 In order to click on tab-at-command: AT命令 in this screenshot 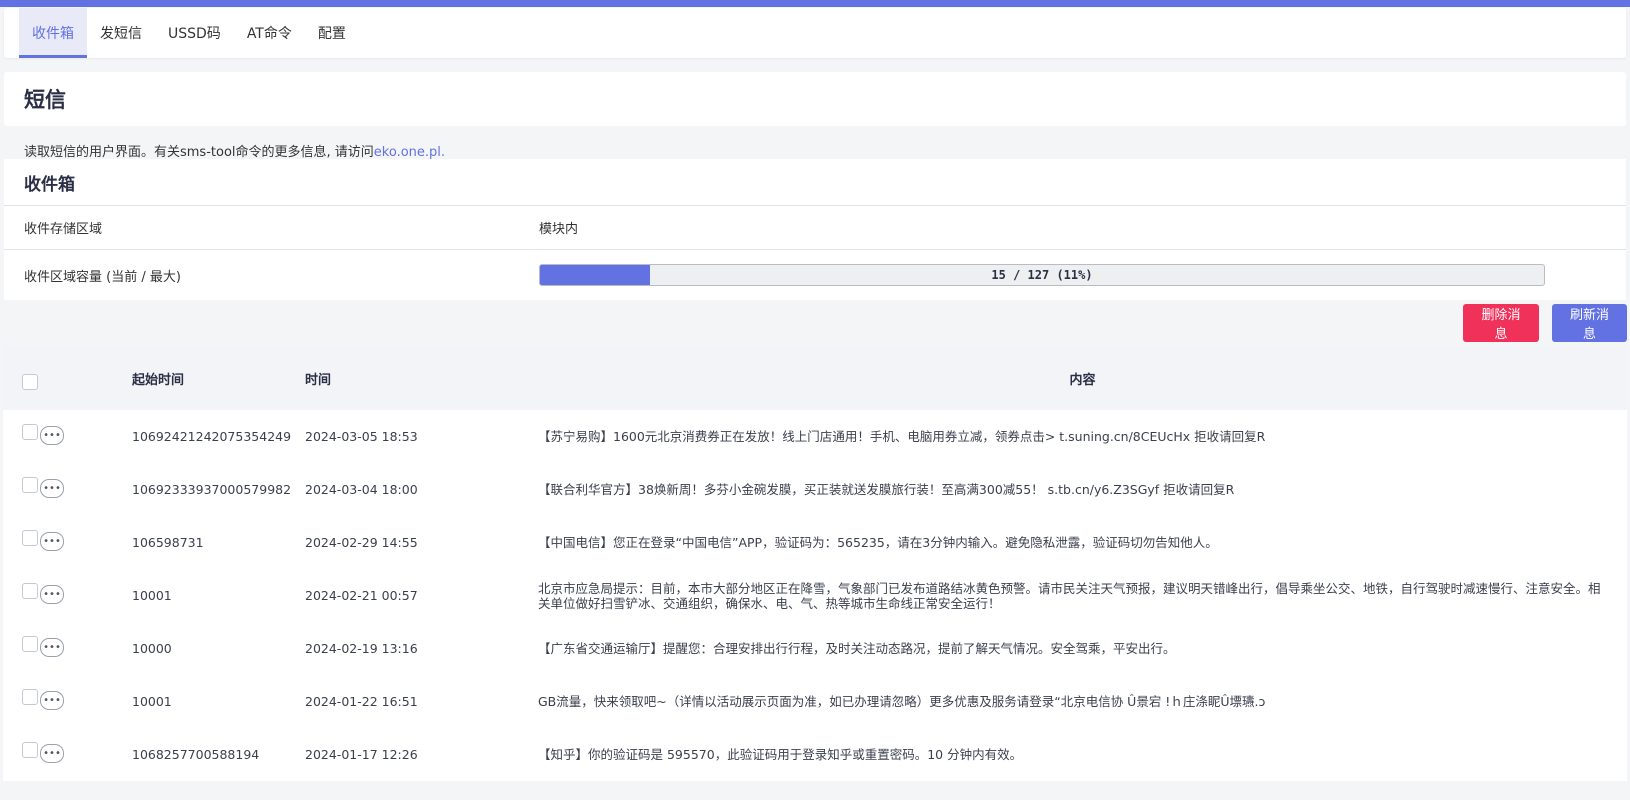, I will do `click(269, 33)`.